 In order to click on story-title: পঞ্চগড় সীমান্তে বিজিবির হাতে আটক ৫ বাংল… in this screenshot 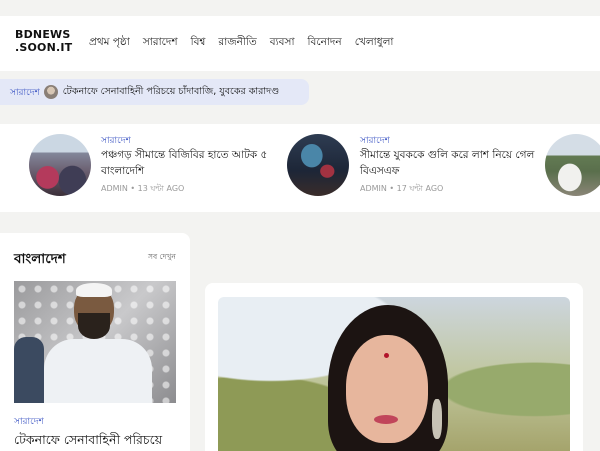, I will do `click(186, 163)`.